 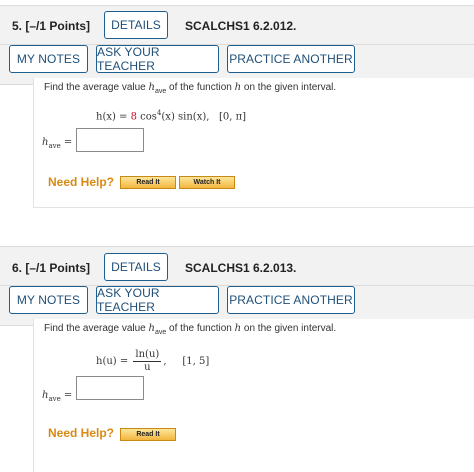 I want to click on problem-code: SCALCHS1 6.2.013., so click(x=241, y=268).